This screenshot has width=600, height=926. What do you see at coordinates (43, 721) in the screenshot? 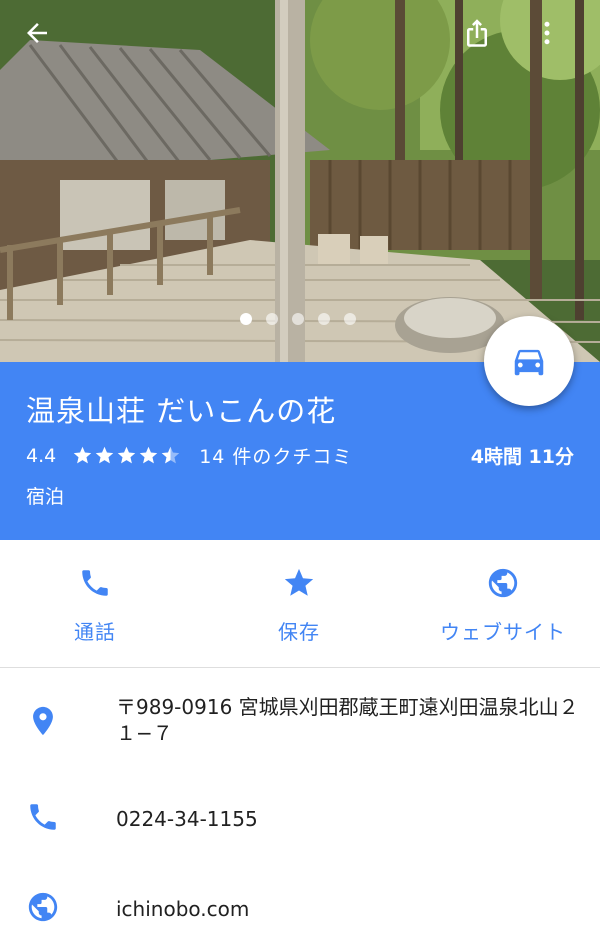
I see `place-pin-icon` at bounding box center [43, 721].